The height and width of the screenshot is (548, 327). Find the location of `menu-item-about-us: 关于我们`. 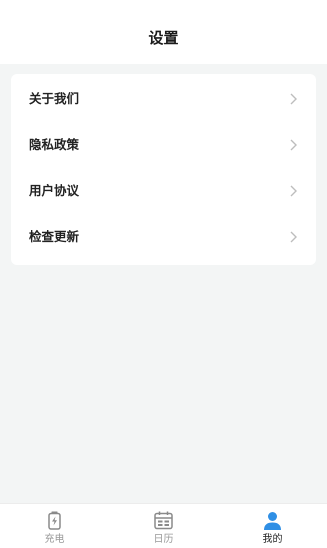

menu-item-about-us: 关于我们 is located at coordinates (163, 99).